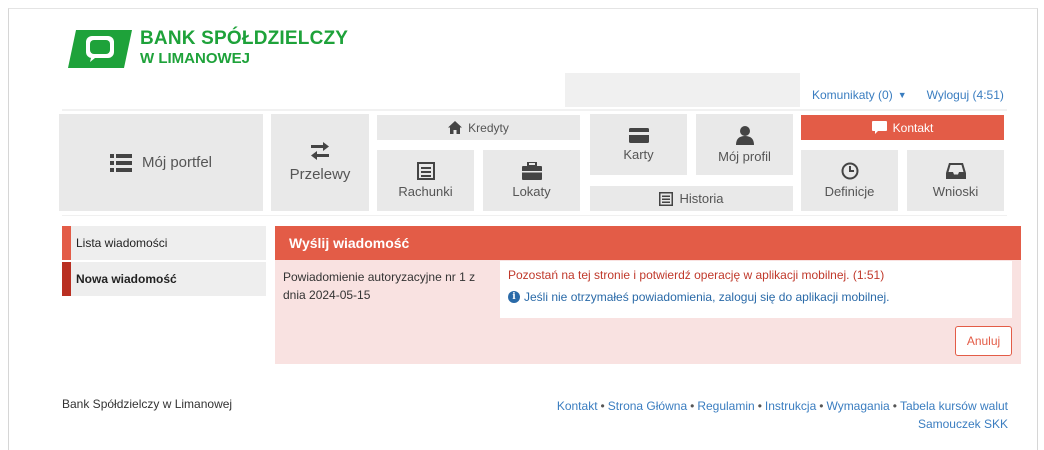  What do you see at coordinates (666, 198) in the screenshot?
I see `history-list-icon` at bounding box center [666, 198].